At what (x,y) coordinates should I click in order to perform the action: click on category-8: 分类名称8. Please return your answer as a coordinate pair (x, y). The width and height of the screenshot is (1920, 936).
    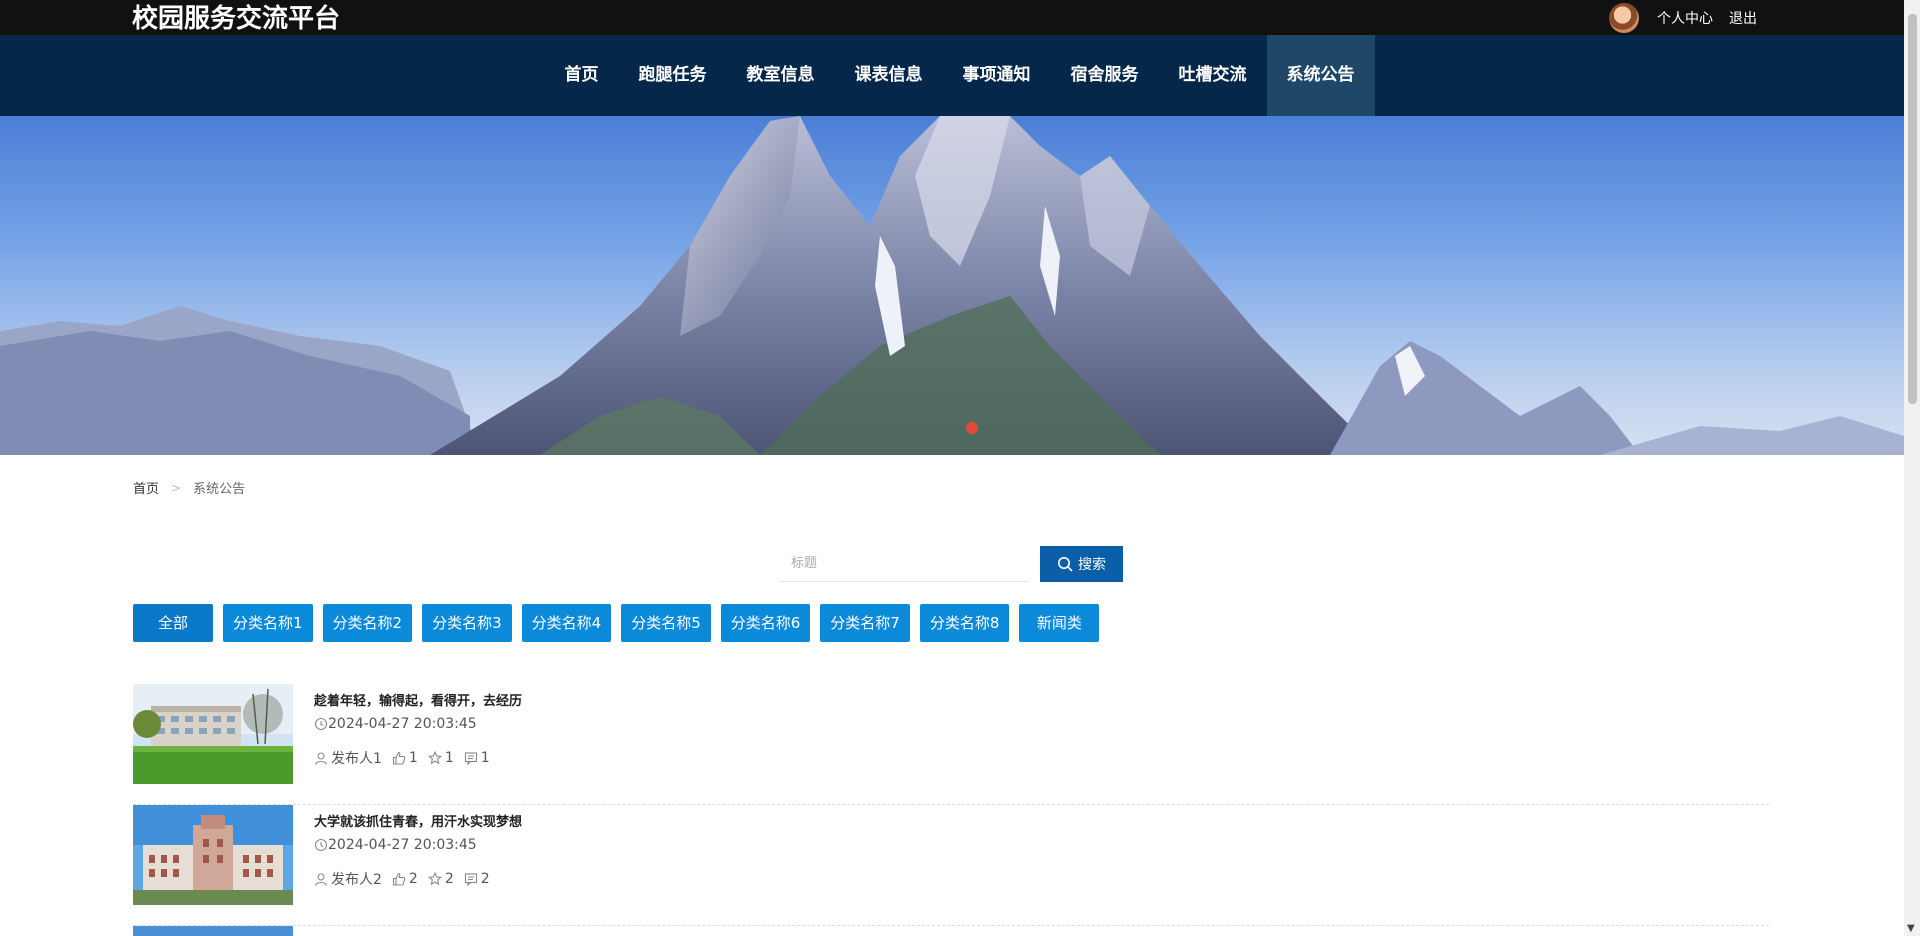
    Looking at the image, I should click on (964, 623).